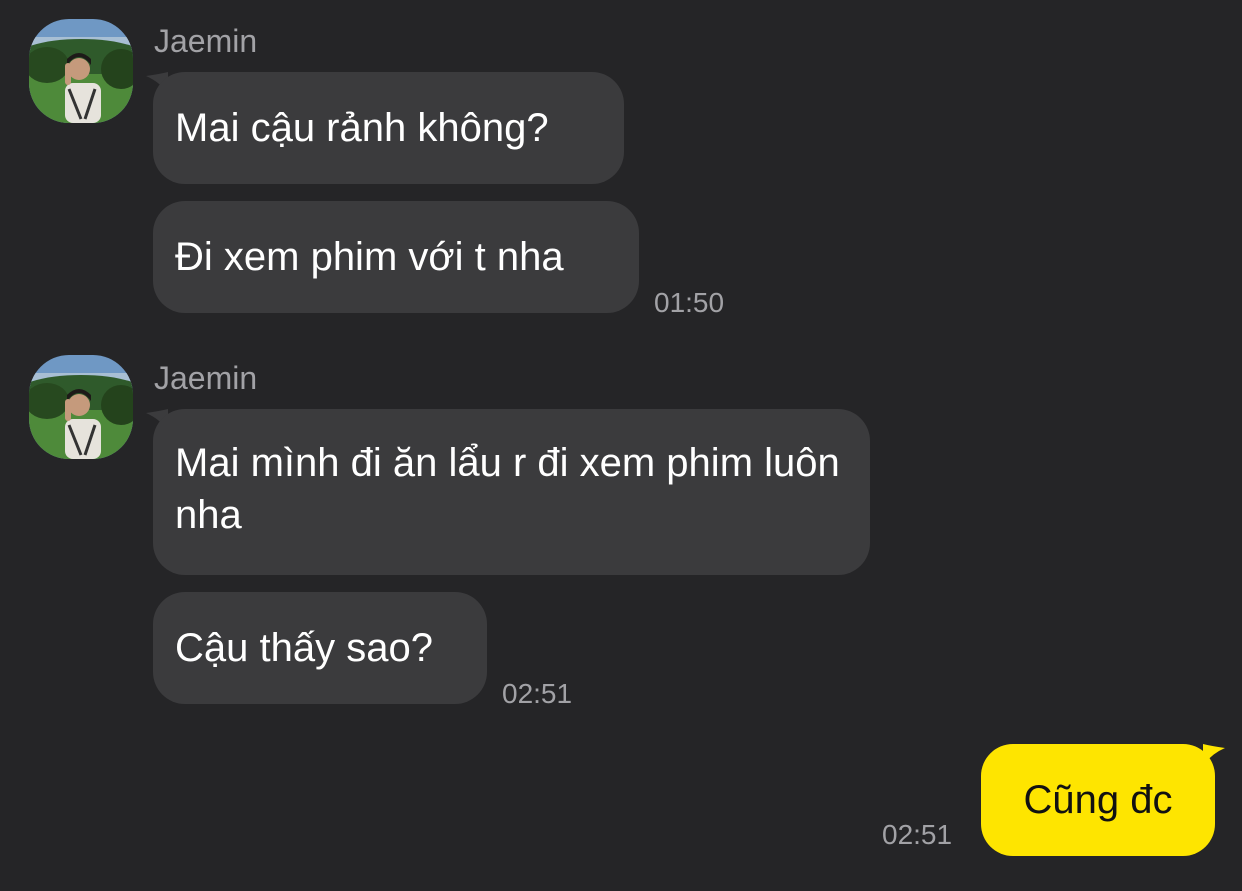 Image resolution: width=1242 pixels, height=891 pixels. What do you see at coordinates (369, 257) in the screenshot?
I see `message-text: Đi xem phim với t nha` at bounding box center [369, 257].